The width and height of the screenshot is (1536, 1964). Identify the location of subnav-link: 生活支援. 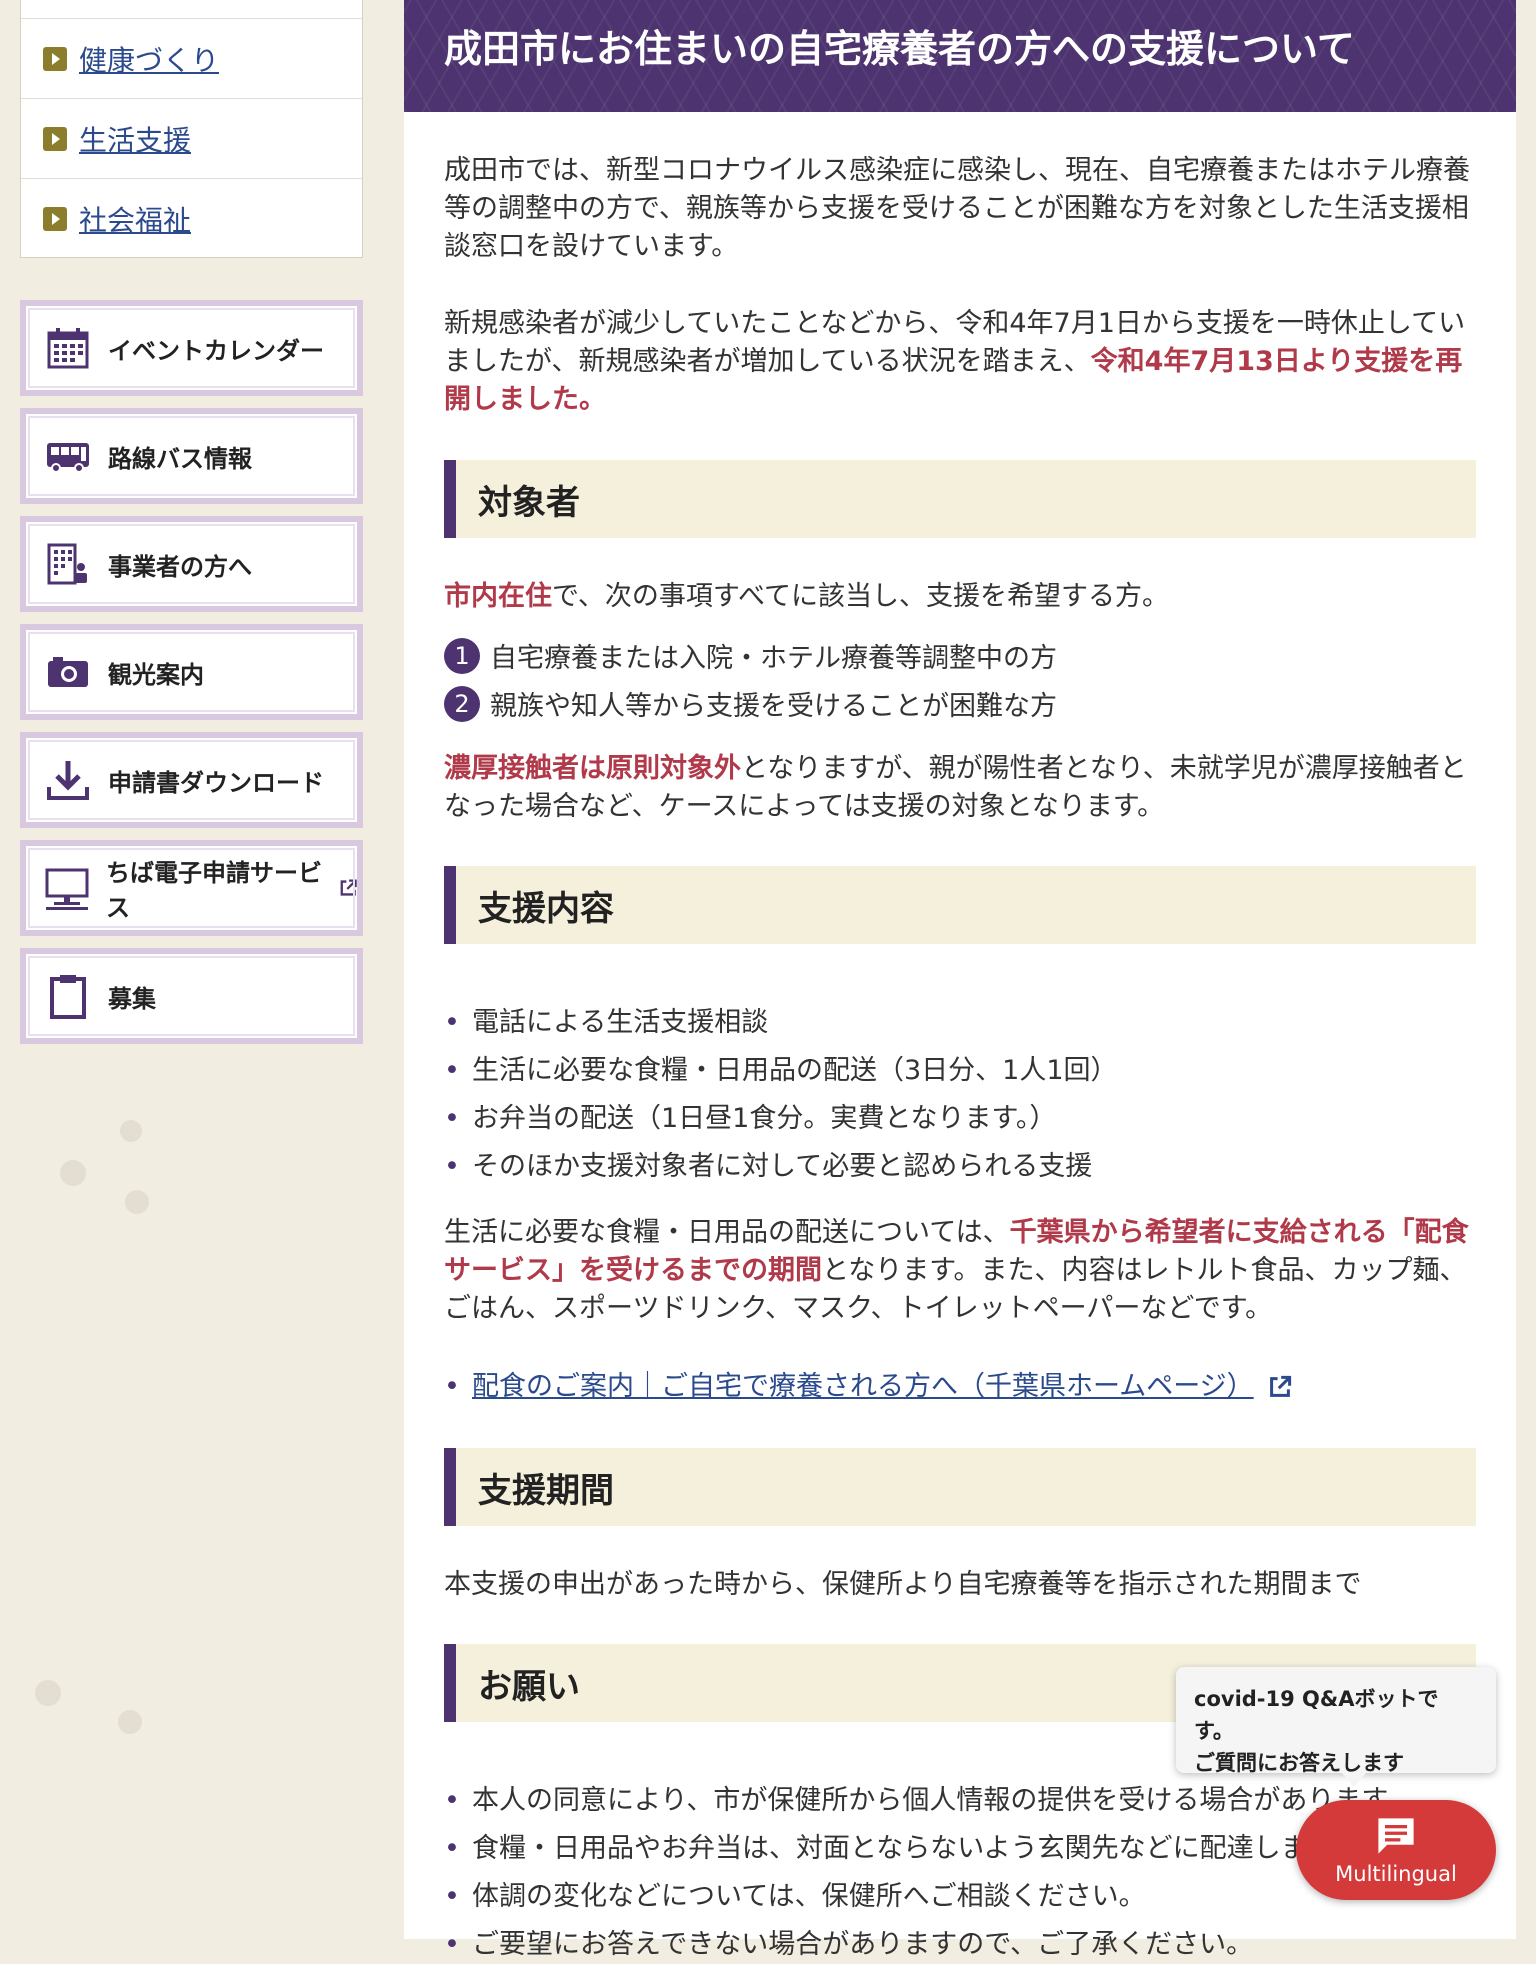
(135, 139).